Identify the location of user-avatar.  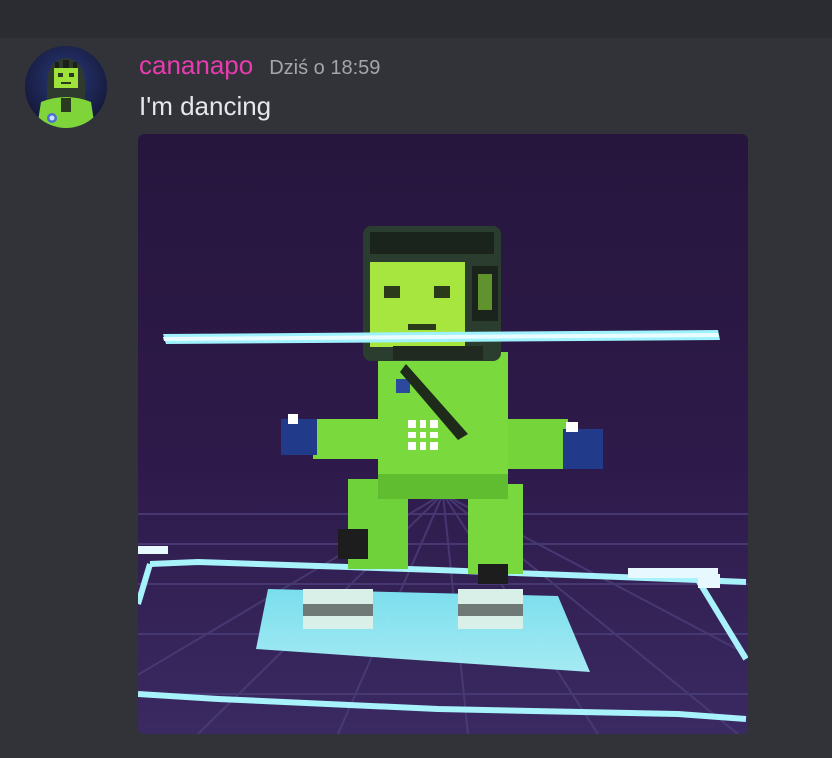
(66, 87).